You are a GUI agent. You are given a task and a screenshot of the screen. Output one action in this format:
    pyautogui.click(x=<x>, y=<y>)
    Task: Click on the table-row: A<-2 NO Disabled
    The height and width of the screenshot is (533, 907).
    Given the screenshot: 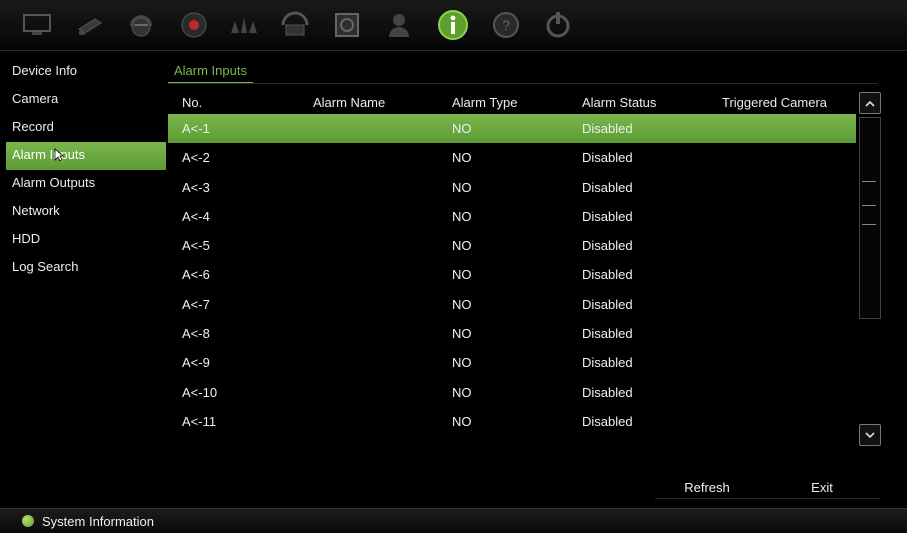 What is the action you would take?
    pyautogui.click(x=512, y=157)
    